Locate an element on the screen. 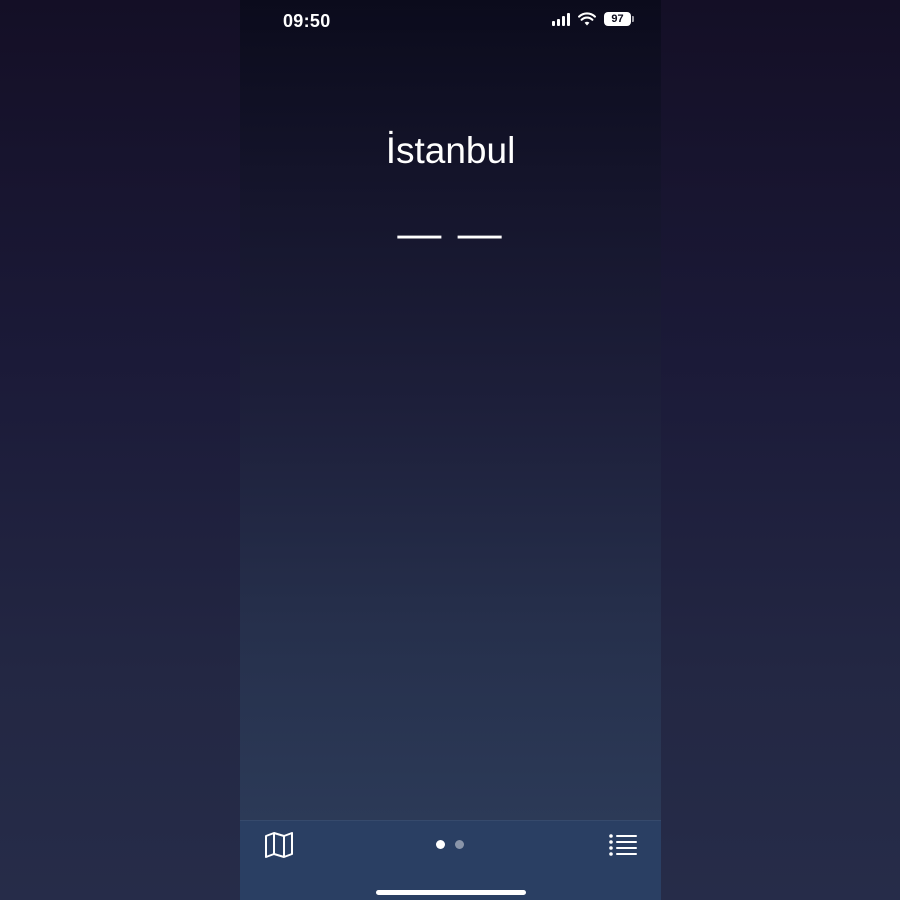 This screenshot has height=900, width=900. battery-icon: 97 is located at coordinates (619, 19).